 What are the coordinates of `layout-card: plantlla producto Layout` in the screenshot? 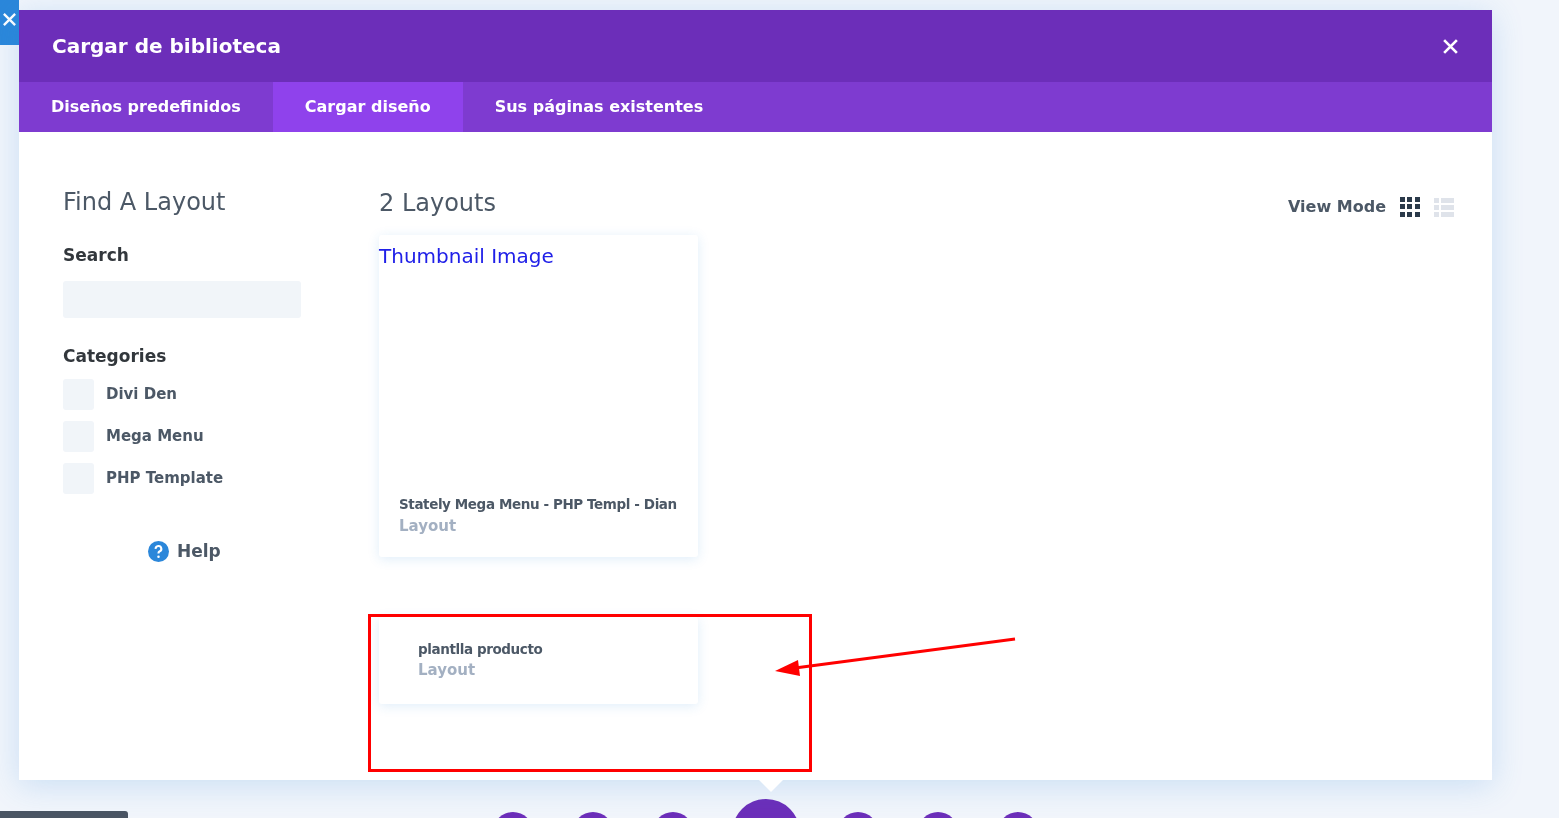 It's located at (538, 660).